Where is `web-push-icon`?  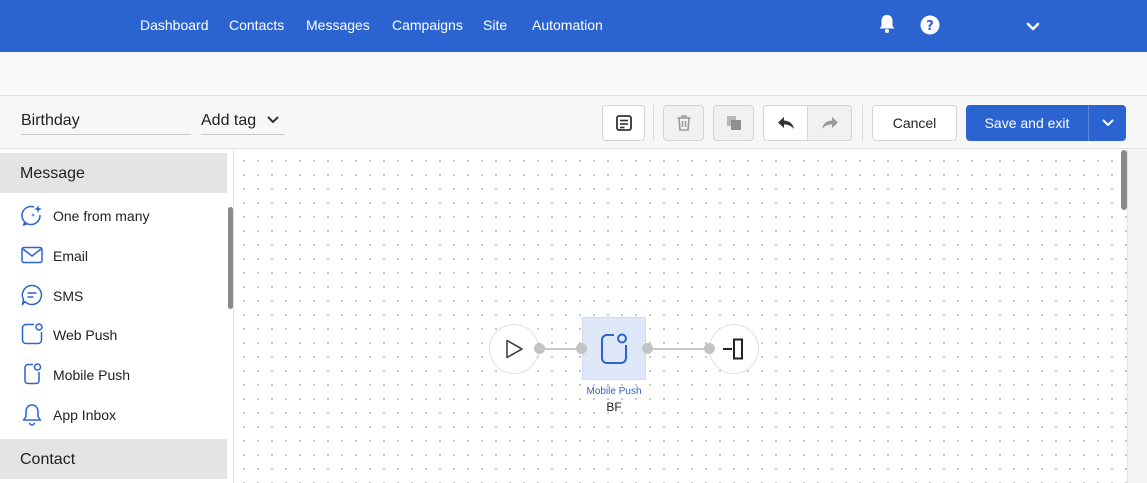
web-push-icon is located at coordinates (32, 334).